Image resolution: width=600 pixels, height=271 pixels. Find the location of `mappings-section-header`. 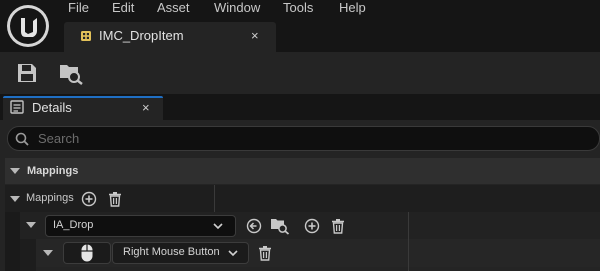

mappings-section-header is located at coordinates (302, 171).